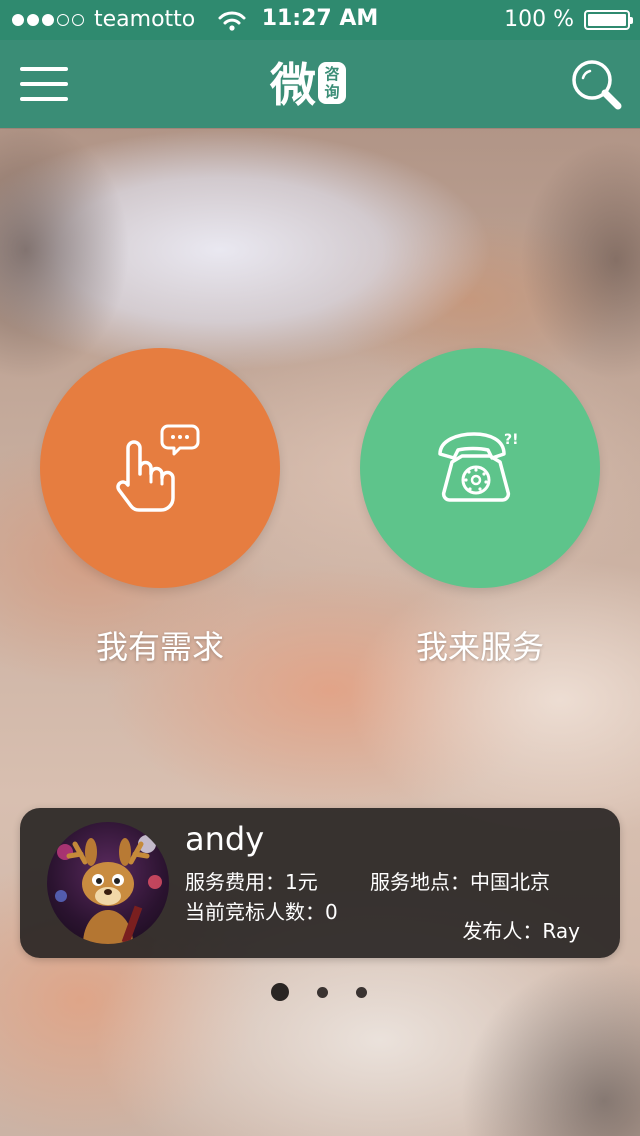 The image size is (640, 1136). Describe the element at coordinates (320, 20) in the screenshot. I see `status-bar: teamotto 11:27 AM 100 %` at that location.